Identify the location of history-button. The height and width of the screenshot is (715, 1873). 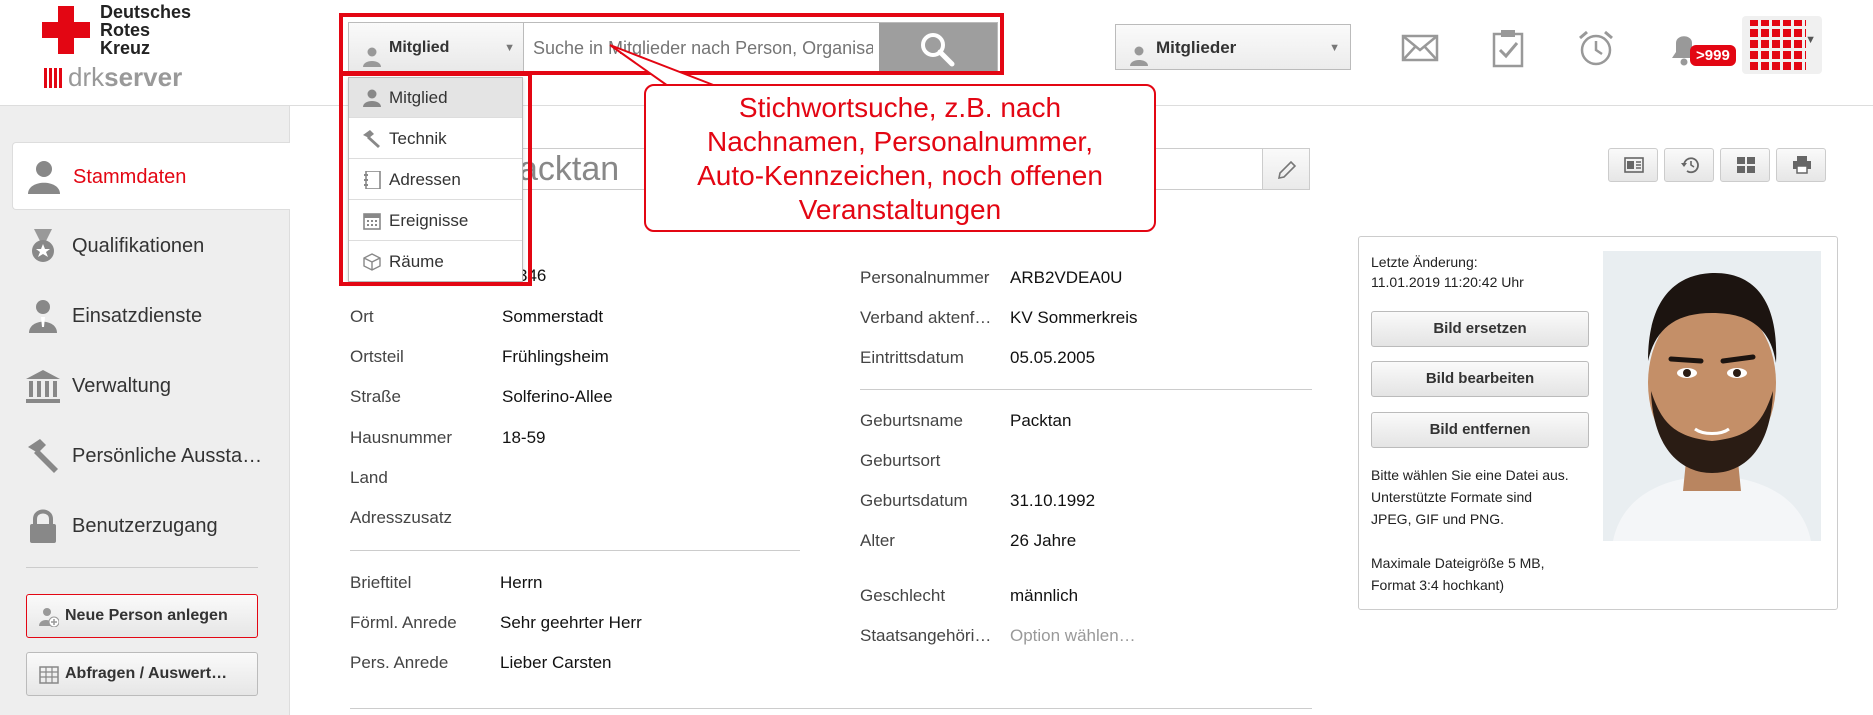
(1689, 165).